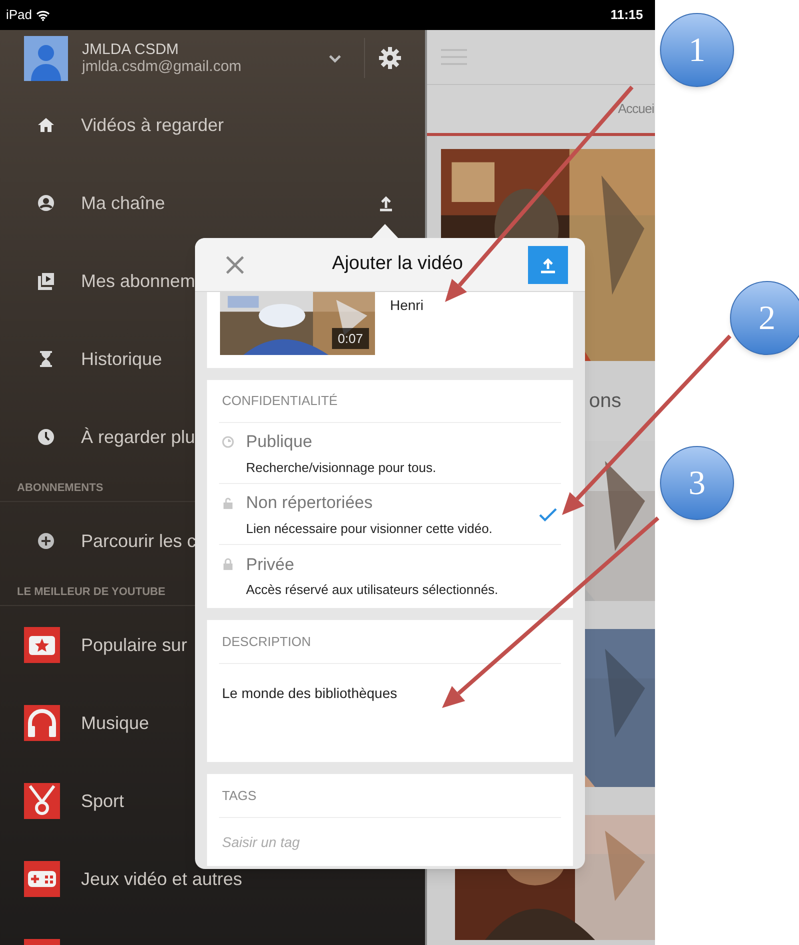  What do you see at coordinates (134, 645) in the screenshot?
I see `menu-item: Populaire sur` at bounding box center [134, 645].